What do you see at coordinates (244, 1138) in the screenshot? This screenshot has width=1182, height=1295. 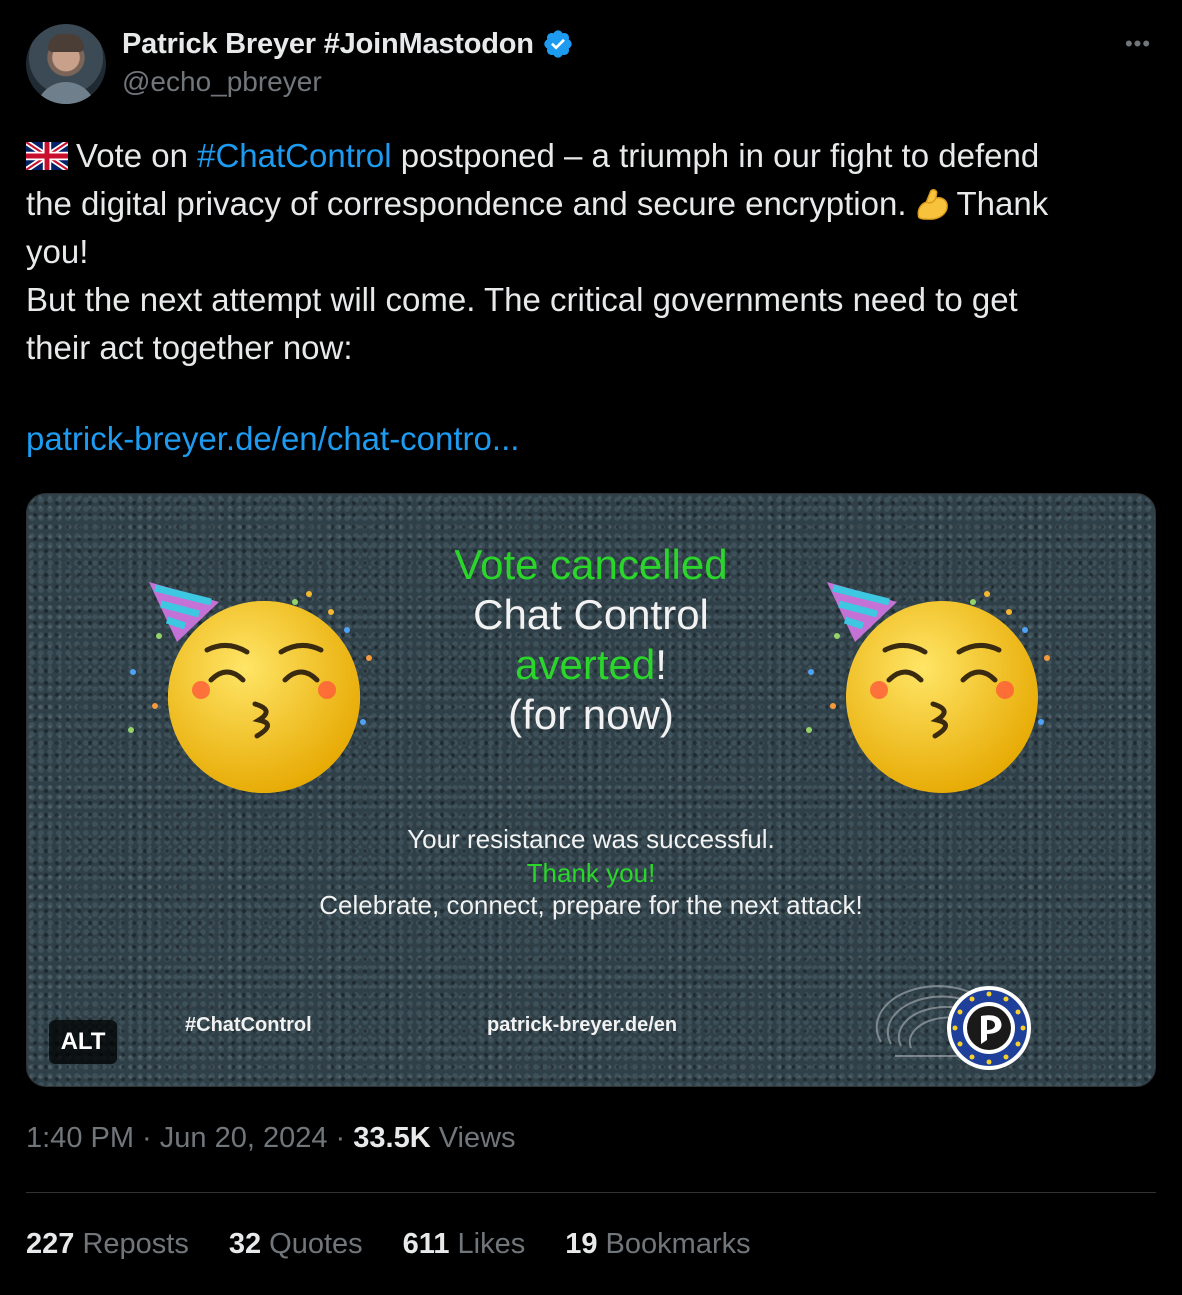 I see `tweet-date: Jun 20, 2024` at bounding box center [244, 1138].